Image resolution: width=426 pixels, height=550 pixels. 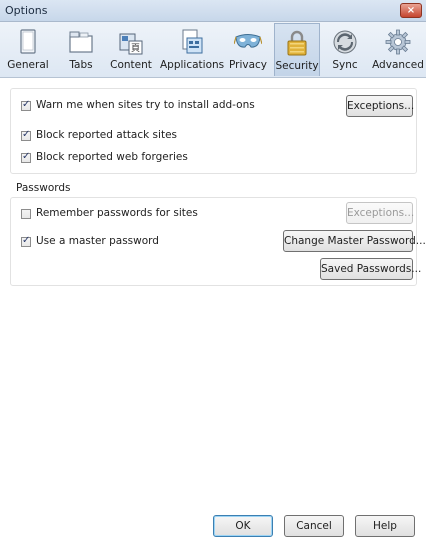 I want to click on title-bar: Options ×, so click(x=213, y=11).